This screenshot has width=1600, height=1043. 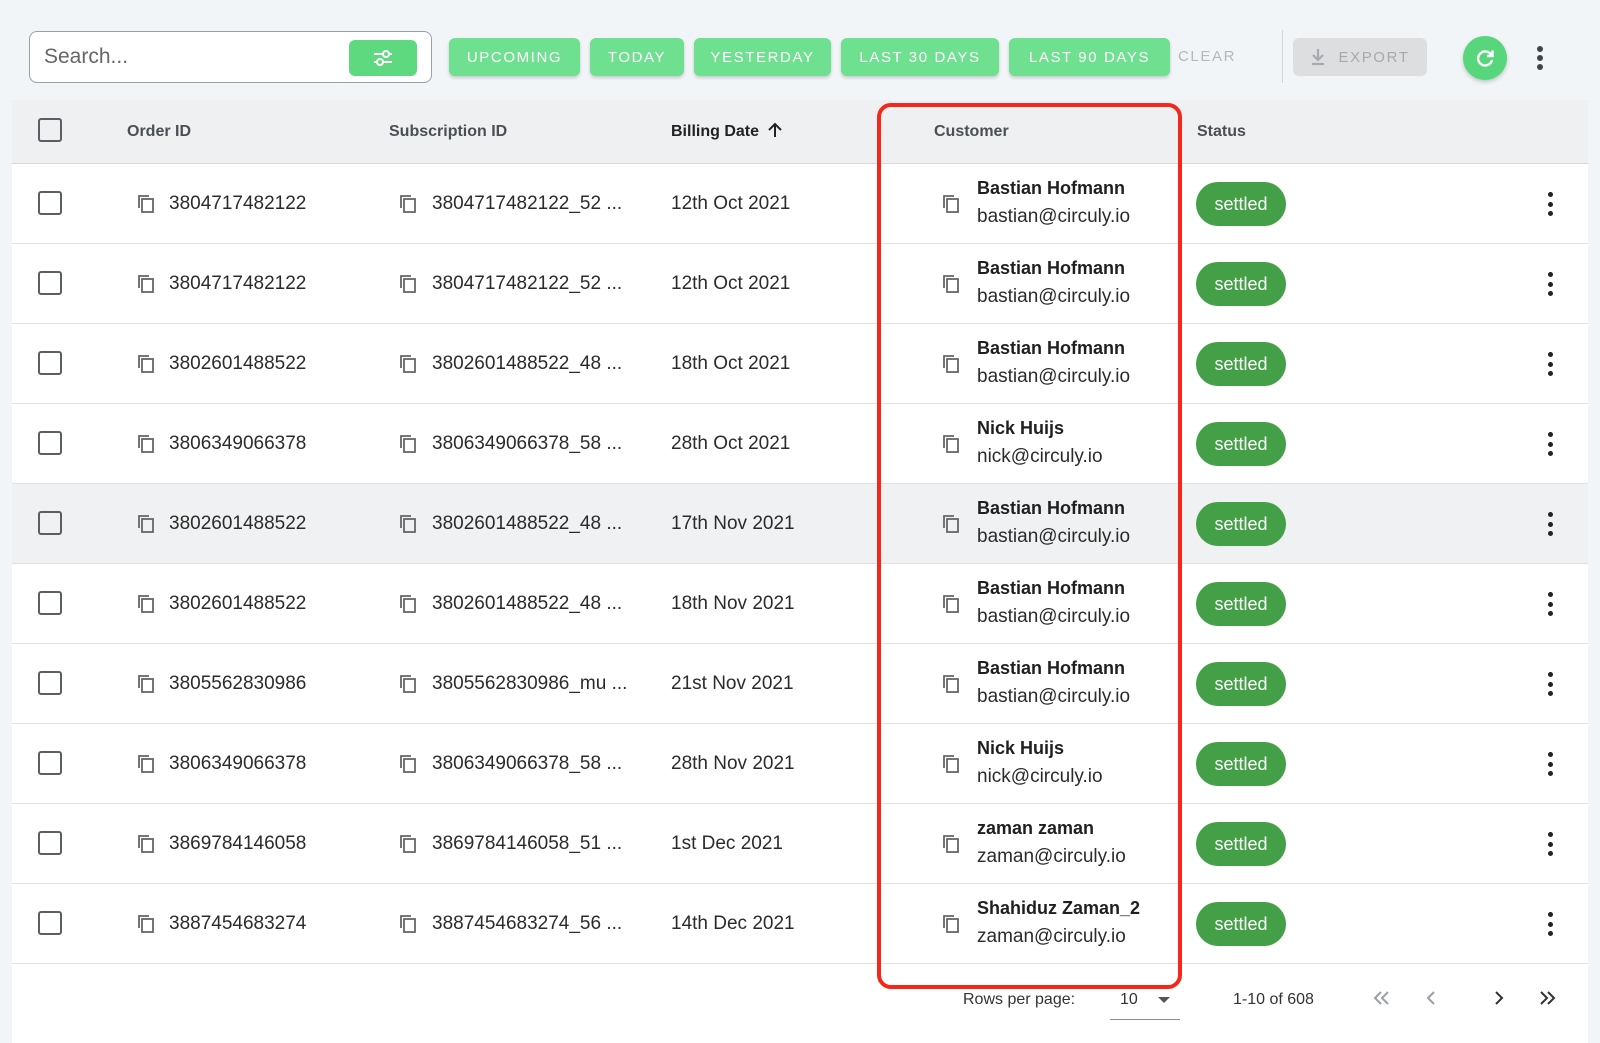 What do you see at coordinates (637, 57) in the screenshot?
I see `chip-today: TODAY` at bounding box center [637, 57].